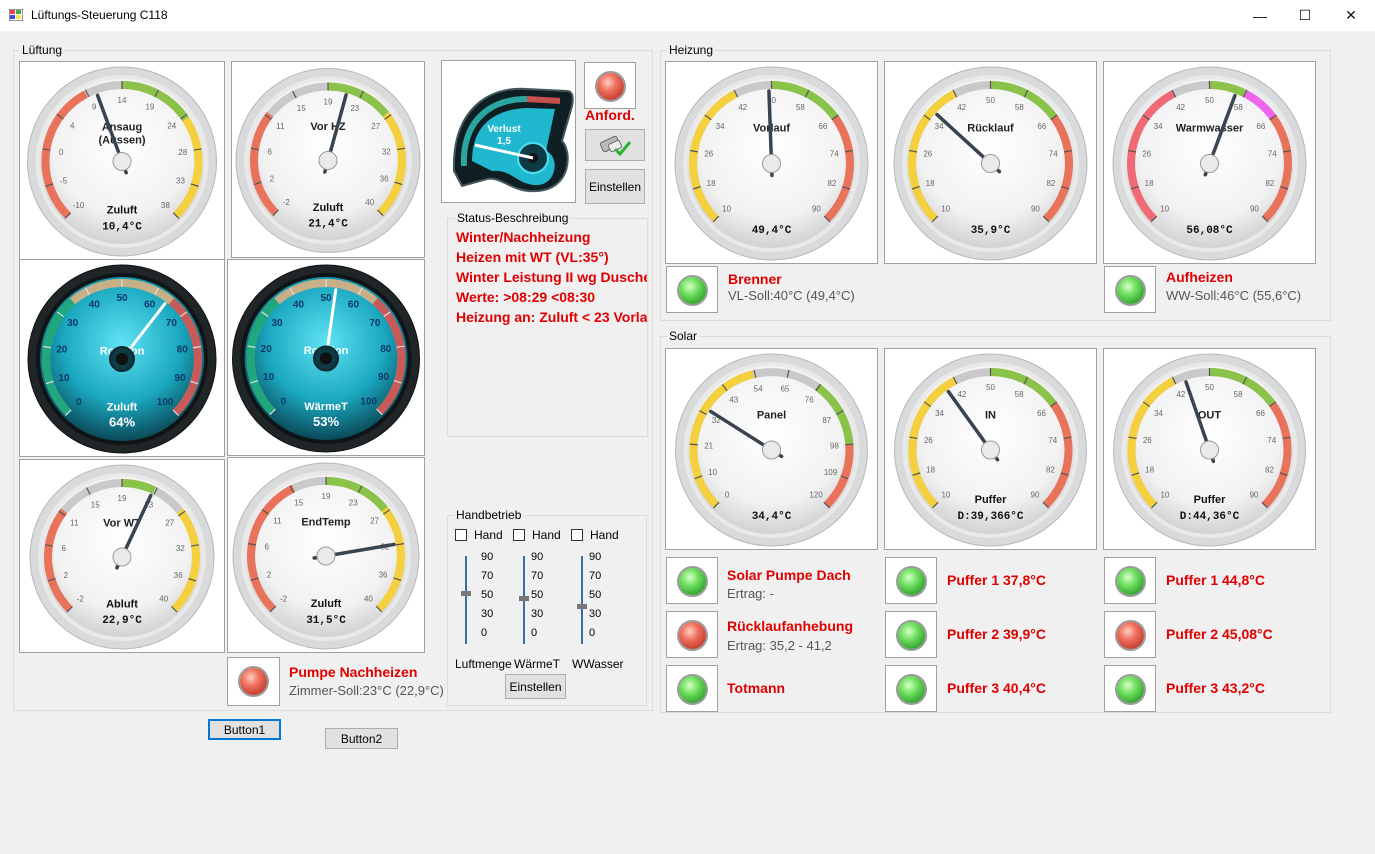 The height and width of the screenshot is (854, 1375). Describe the element at coordinates (779, 645) in the screenshot. I see `ruecklaufanhebung-detail: Ertrag: 35,2 - 41,2` at that location.